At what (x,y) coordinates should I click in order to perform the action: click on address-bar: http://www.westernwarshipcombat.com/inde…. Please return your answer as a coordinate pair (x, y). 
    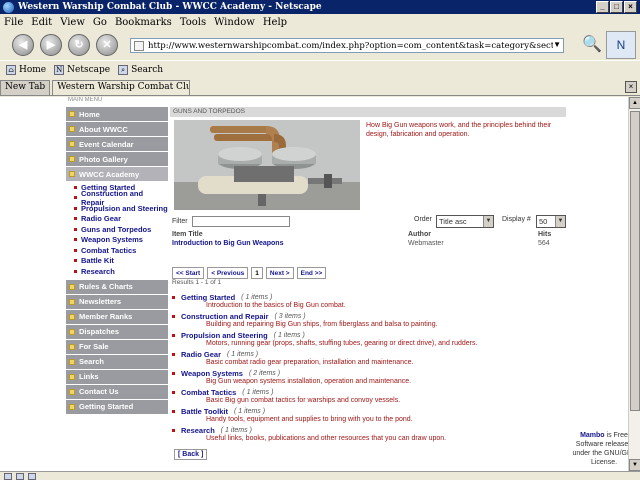
    Looking at the image, I should click on (347, 45).